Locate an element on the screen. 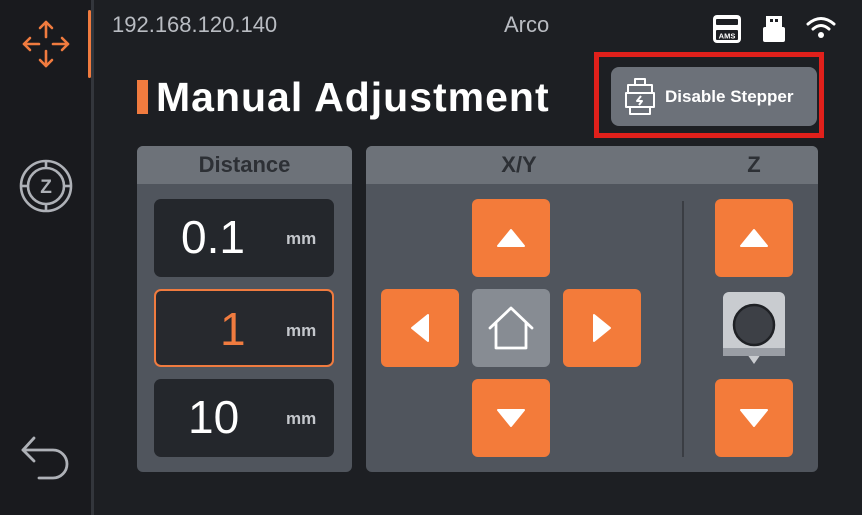 This screenshot has width=865, height=517. sidebar-item-move is located at coordinates (45, 44).